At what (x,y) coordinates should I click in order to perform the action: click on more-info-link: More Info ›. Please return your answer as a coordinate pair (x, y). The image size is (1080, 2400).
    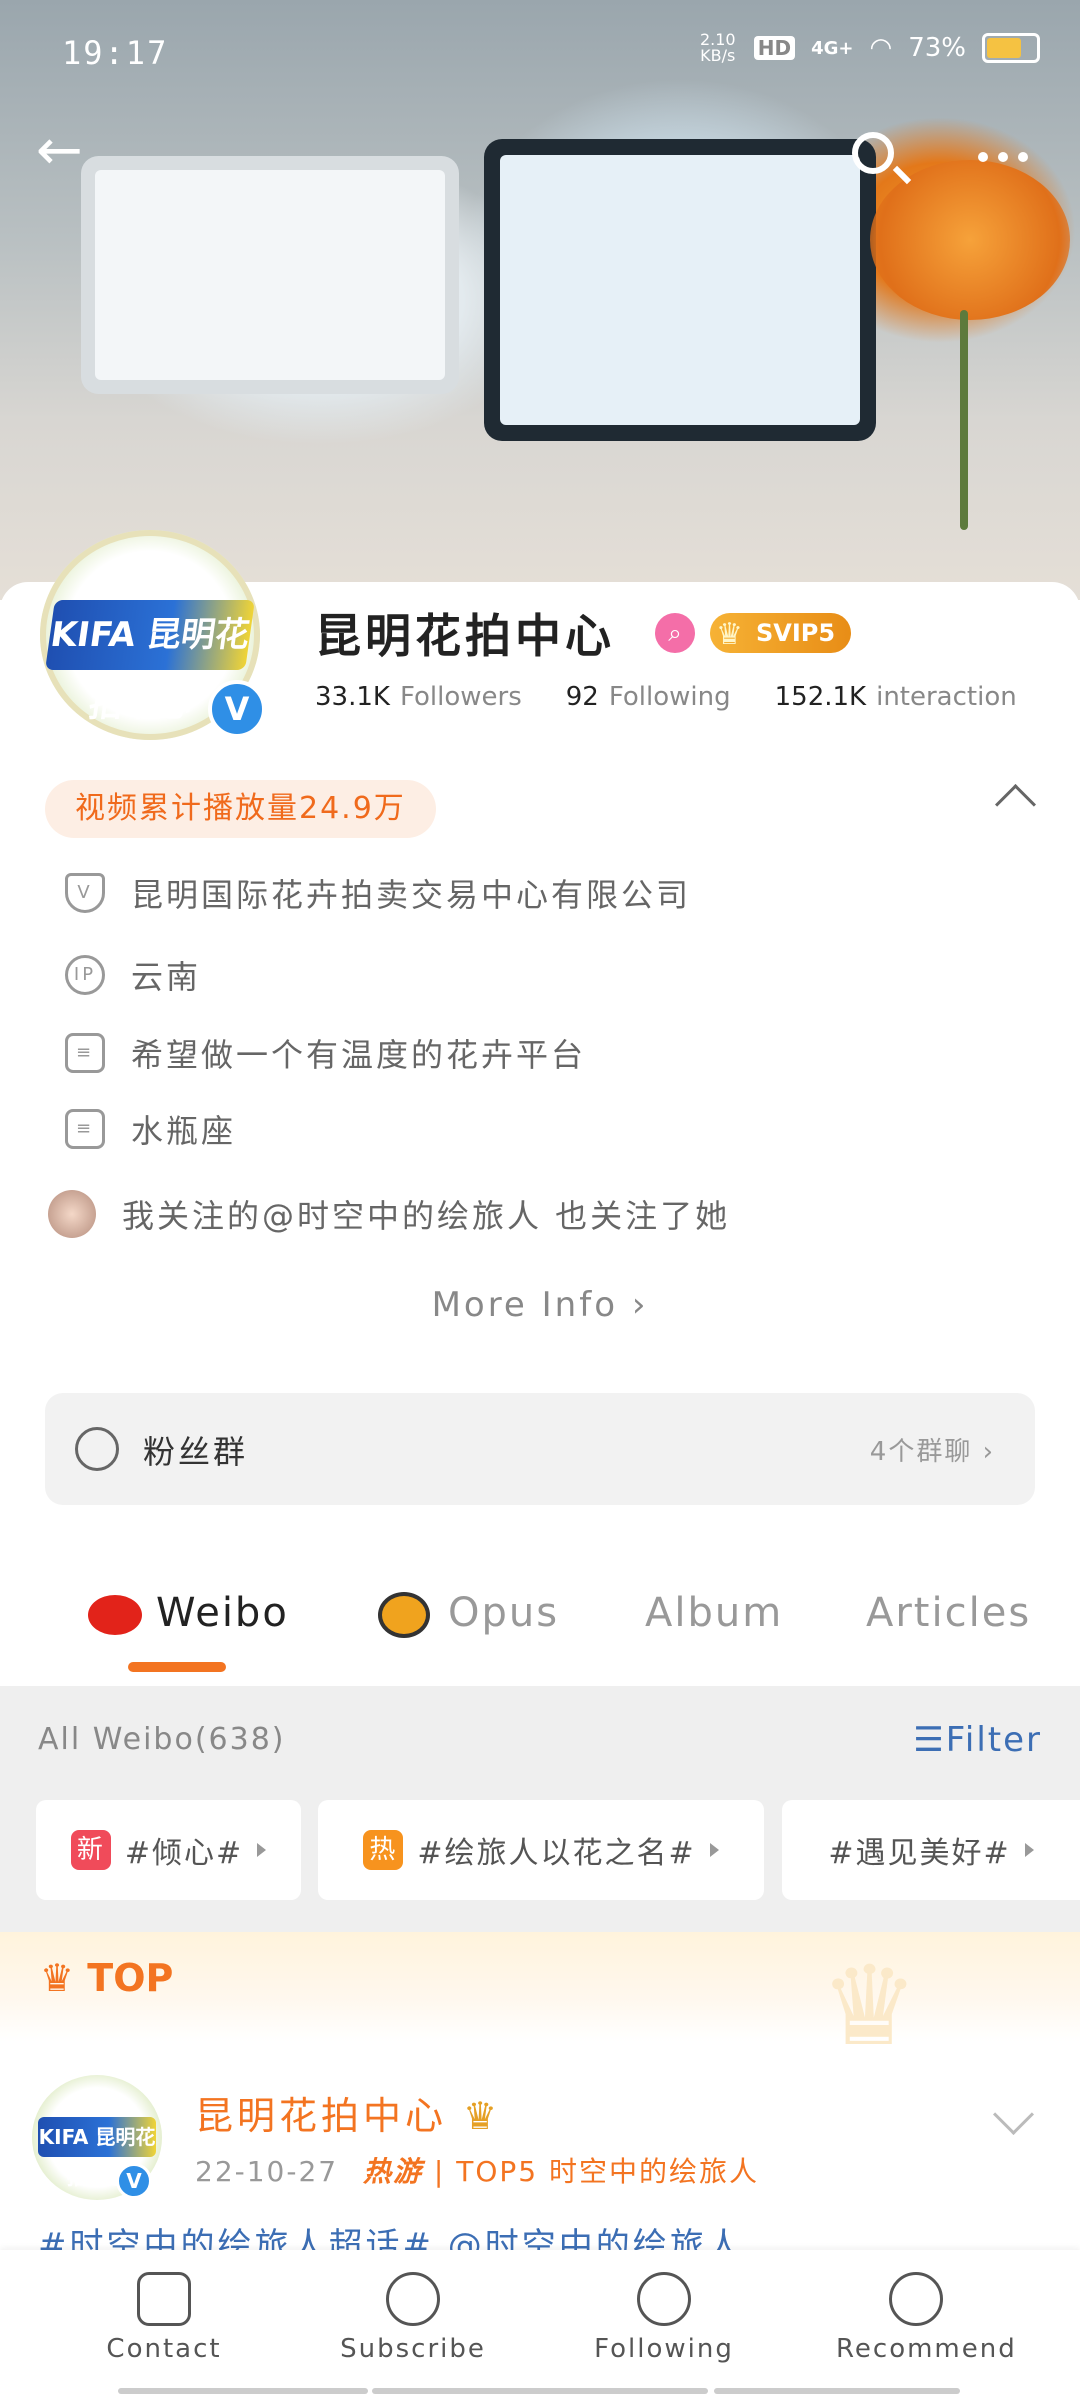
    Looking at the image, I should click on (540, 1305).